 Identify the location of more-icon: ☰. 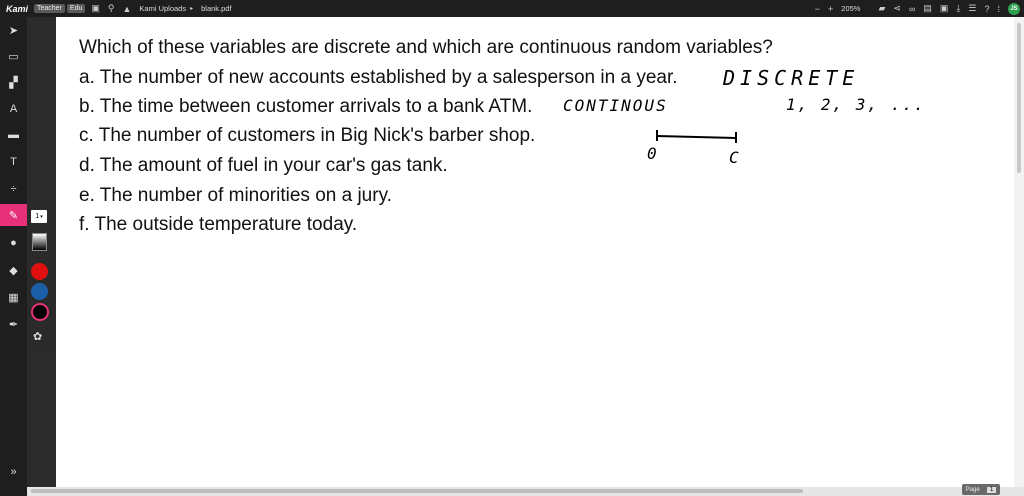
(972, 8).